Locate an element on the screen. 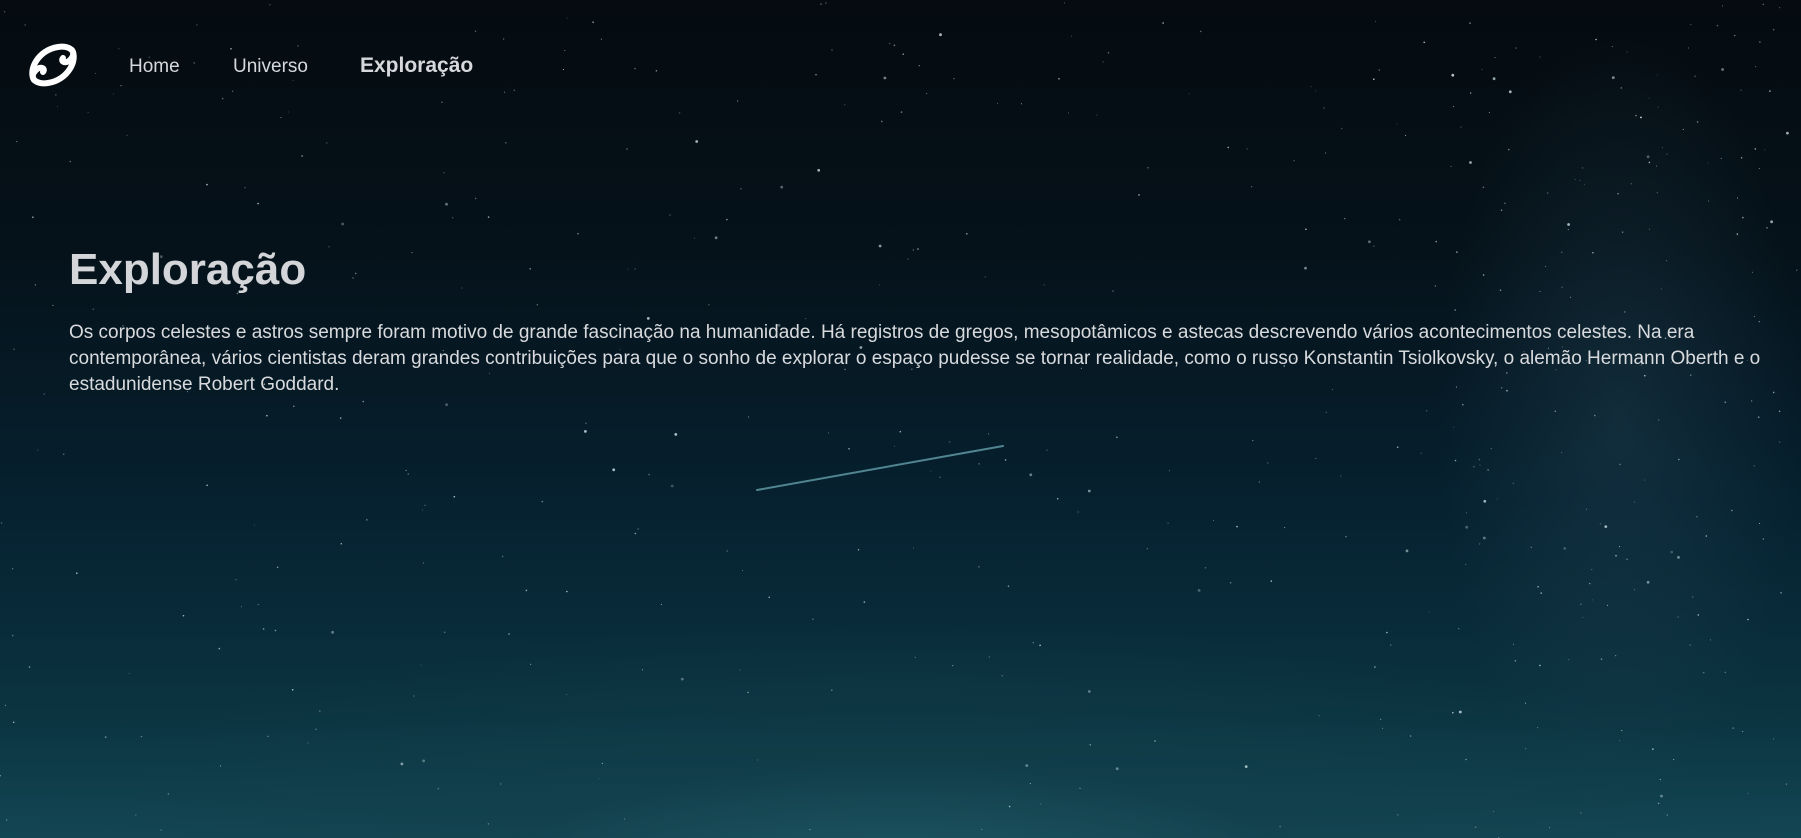 The height and width of the screenshot is (838, 1801). nav-link-universo: Universo is located at coordinates (270, 67).